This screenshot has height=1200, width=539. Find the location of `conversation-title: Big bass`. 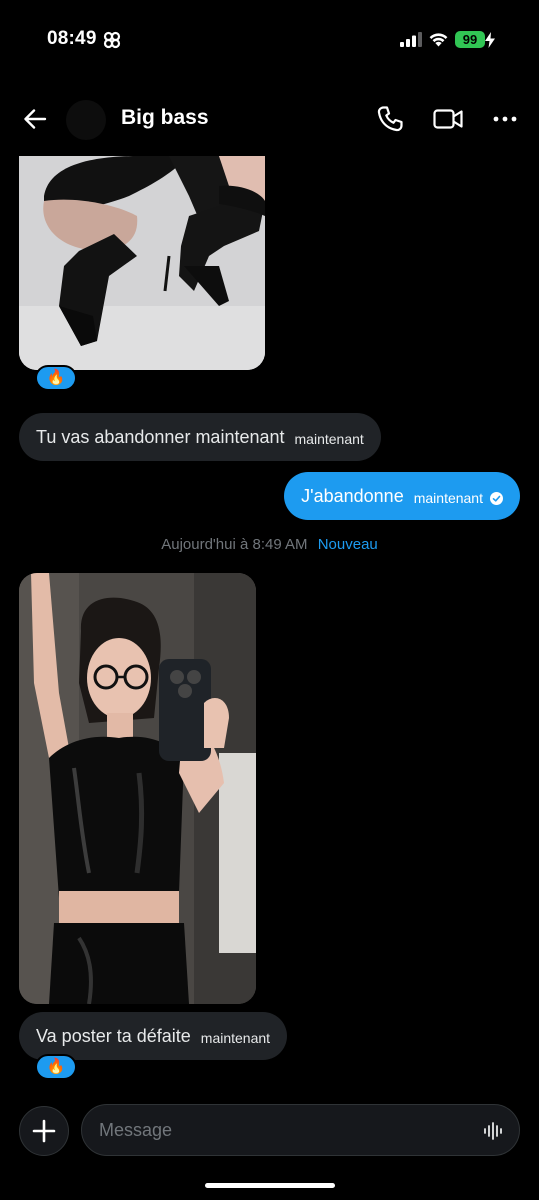

conversation-title: Big bass is located at coordinates (165, 118).